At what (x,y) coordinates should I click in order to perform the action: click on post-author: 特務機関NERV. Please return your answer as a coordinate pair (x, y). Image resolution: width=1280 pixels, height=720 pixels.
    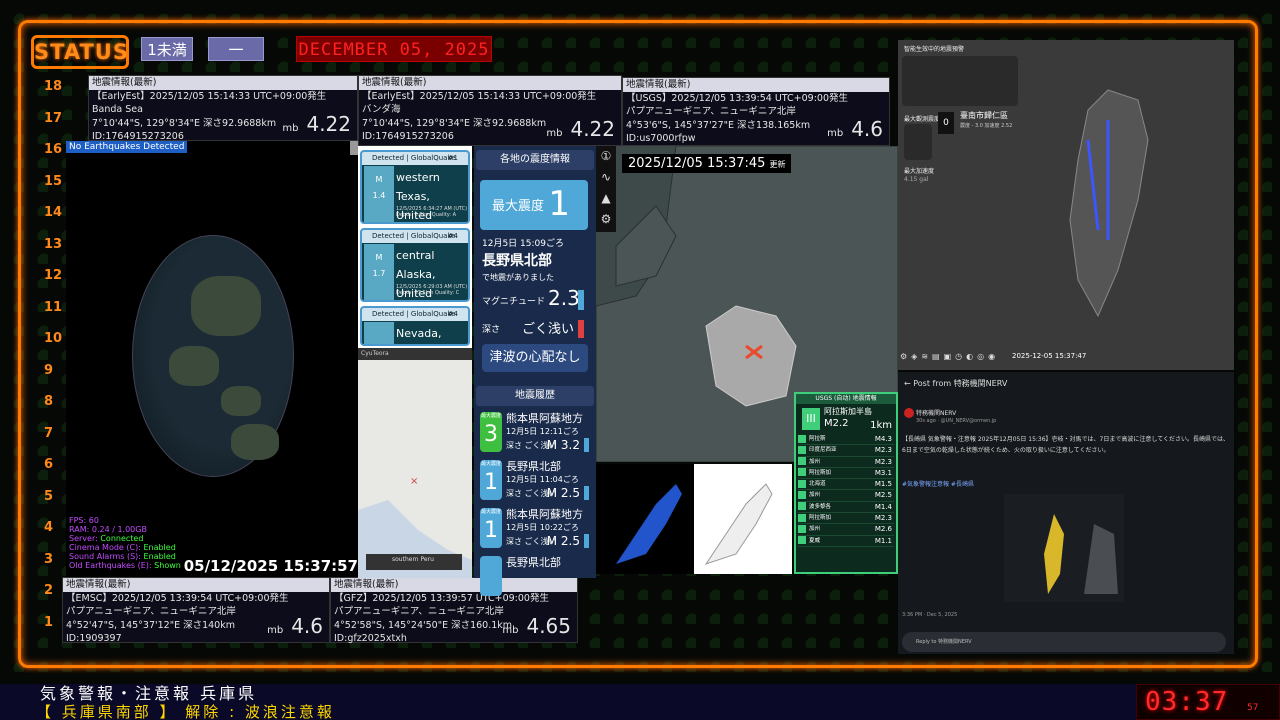
    Looking at the image, I should click on (936, 412).